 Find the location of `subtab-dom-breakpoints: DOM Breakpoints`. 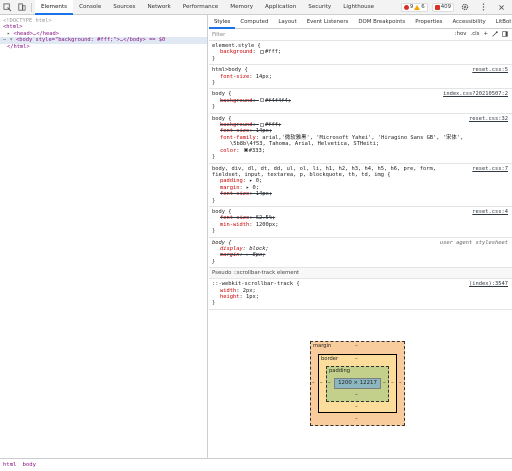

subtab-dom-breakpoints: DOM Breakpoints is located at coordinates (381, 22).